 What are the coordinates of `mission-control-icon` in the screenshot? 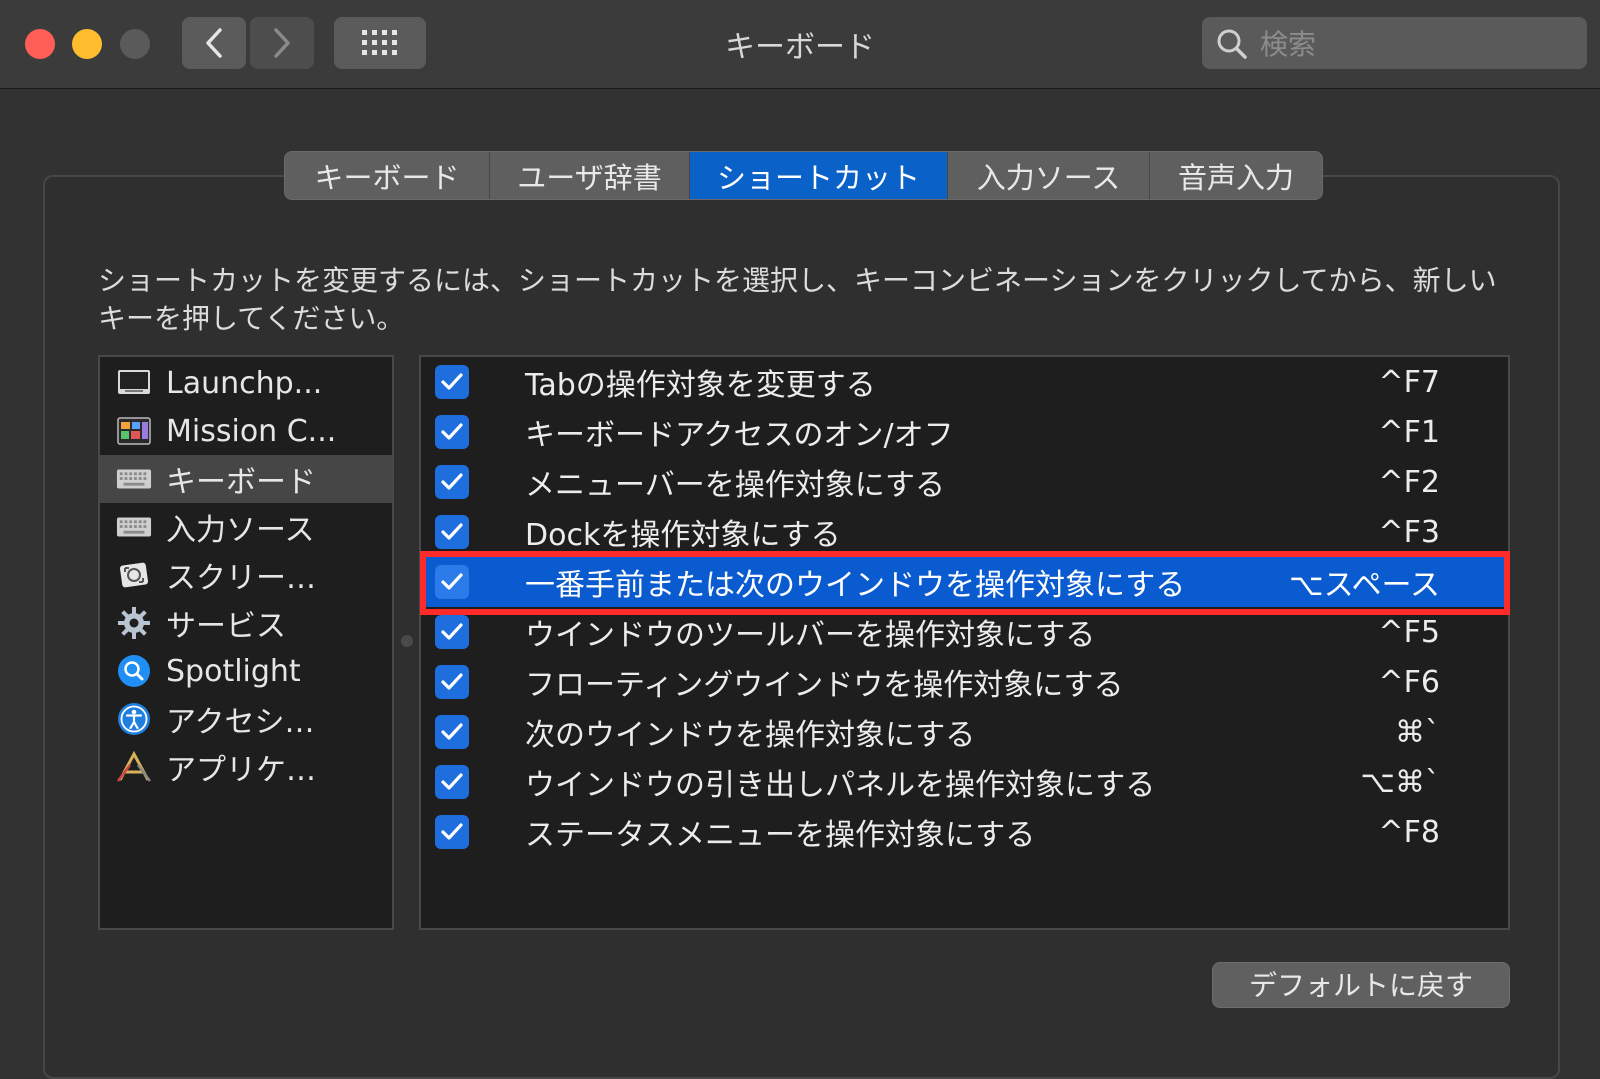 It's located at (134, 431).